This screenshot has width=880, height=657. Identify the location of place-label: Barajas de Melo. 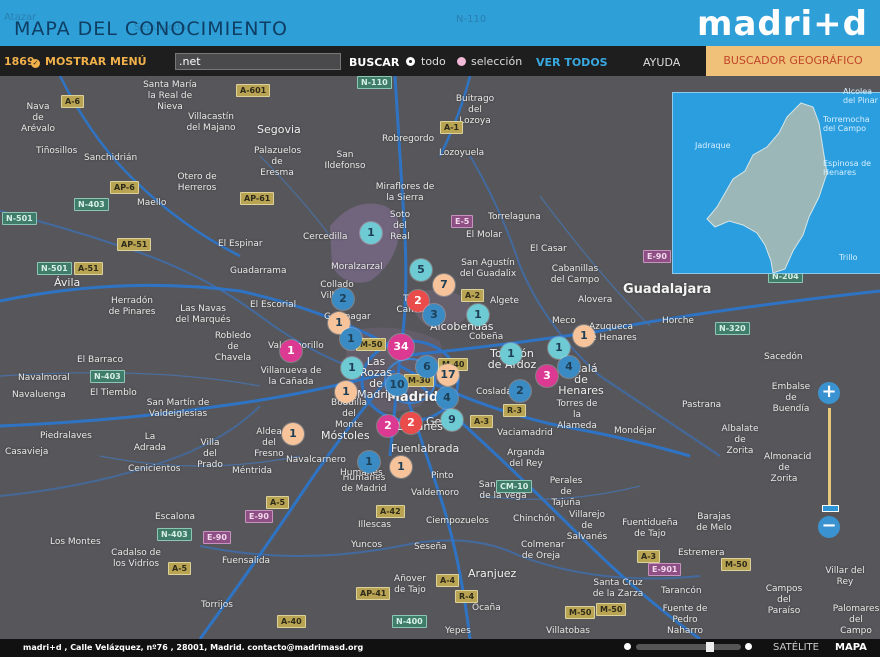
(714, 522).